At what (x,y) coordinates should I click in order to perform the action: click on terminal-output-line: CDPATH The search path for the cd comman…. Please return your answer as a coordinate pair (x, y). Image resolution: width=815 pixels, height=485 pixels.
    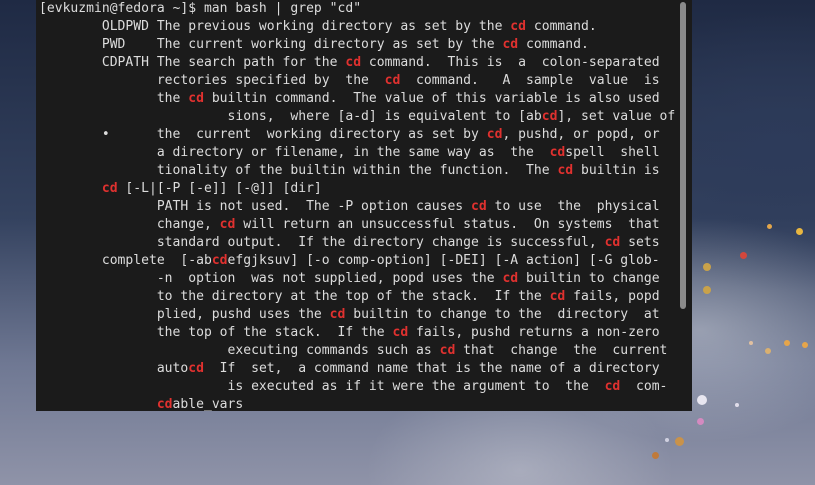
    Looking at the image, I should click on (358, 63).